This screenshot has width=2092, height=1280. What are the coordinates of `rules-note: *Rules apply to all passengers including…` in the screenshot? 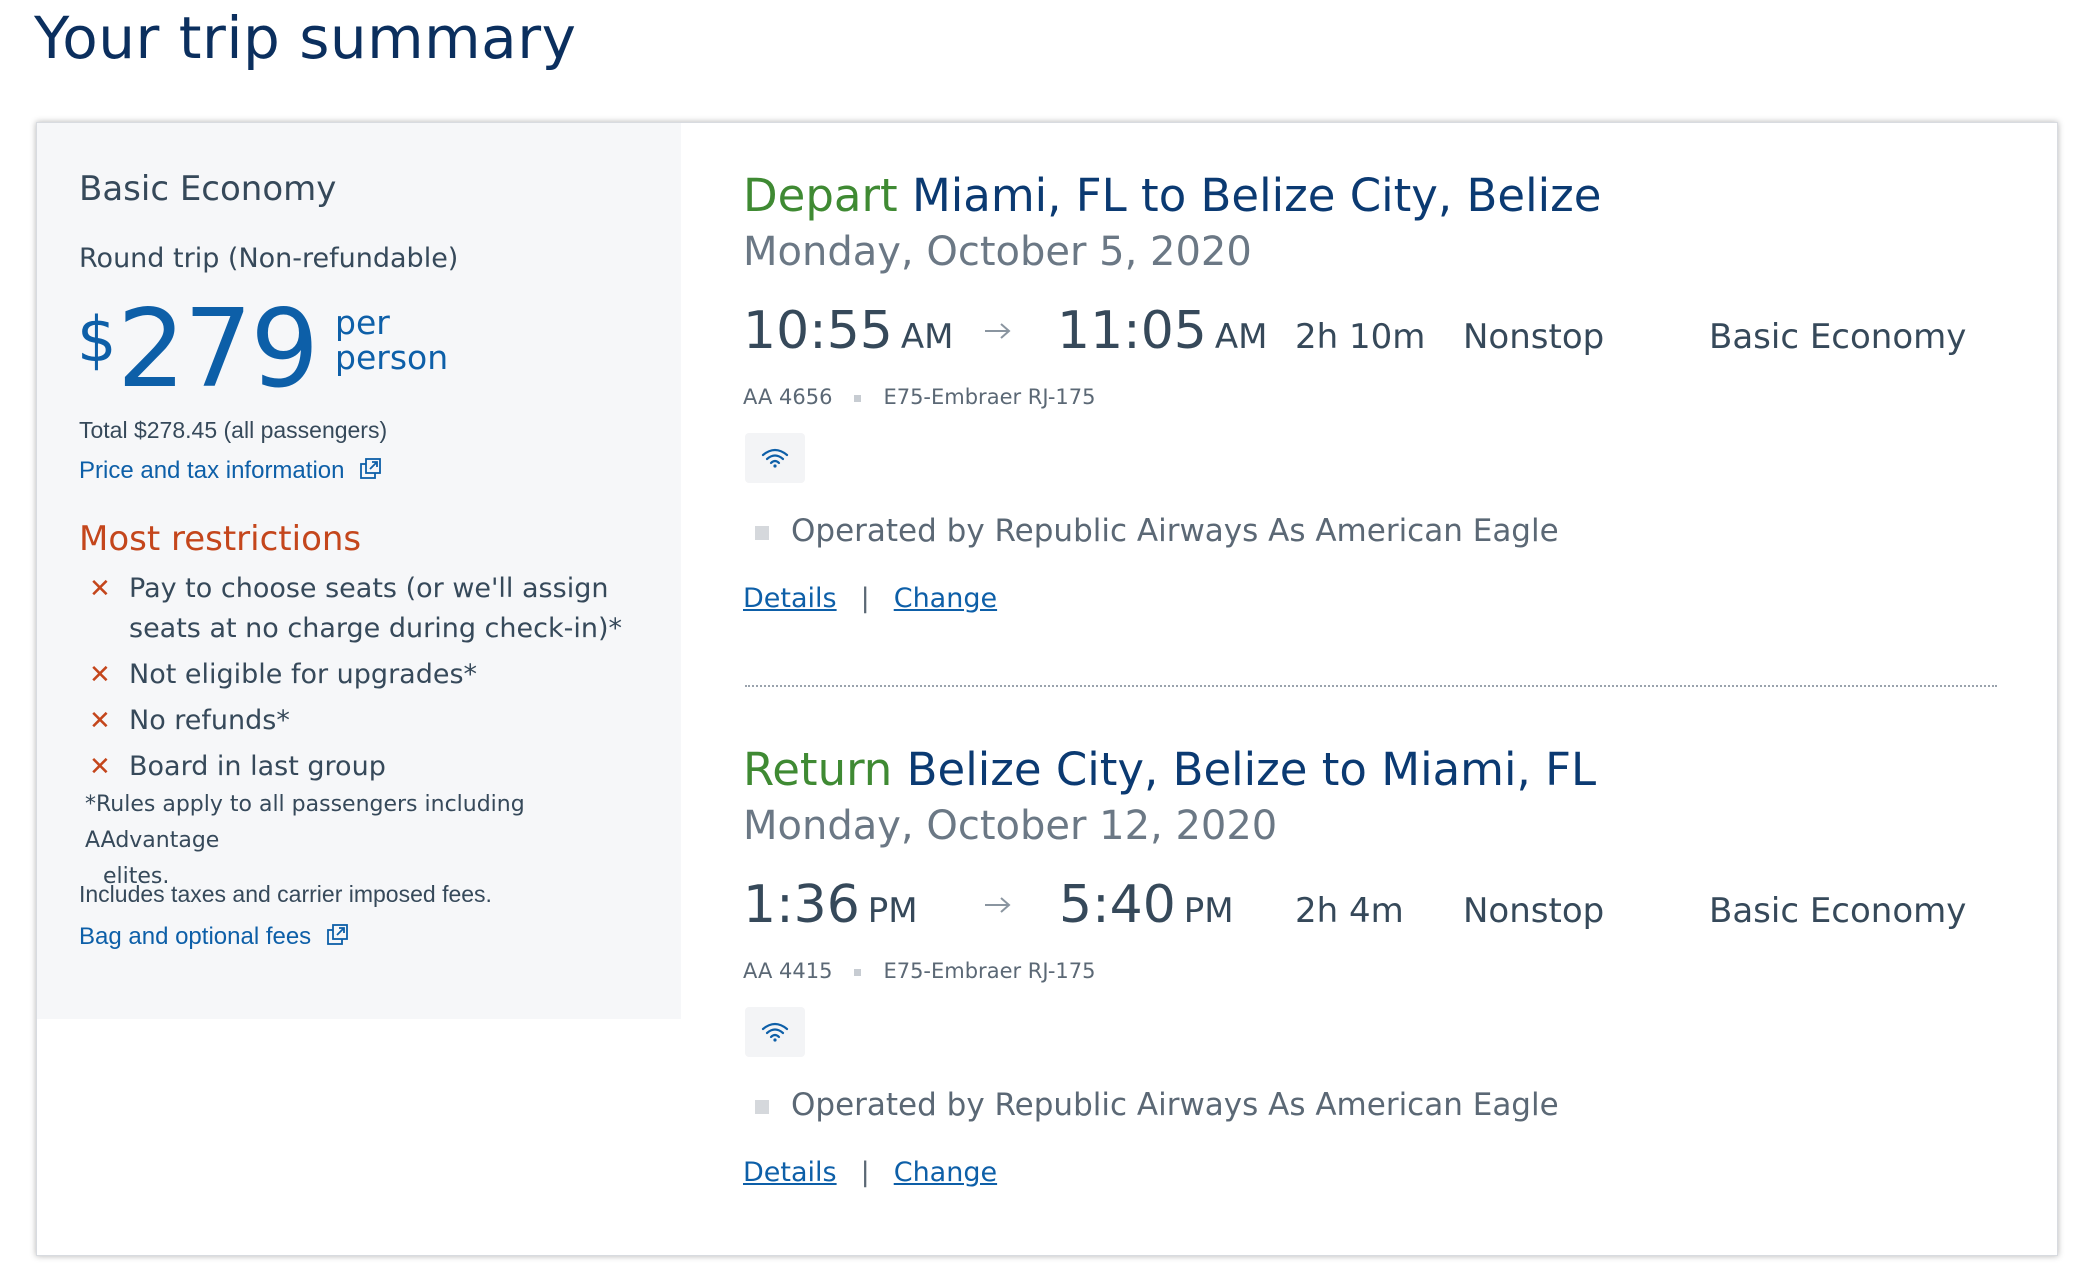 It's located at (365, 841).